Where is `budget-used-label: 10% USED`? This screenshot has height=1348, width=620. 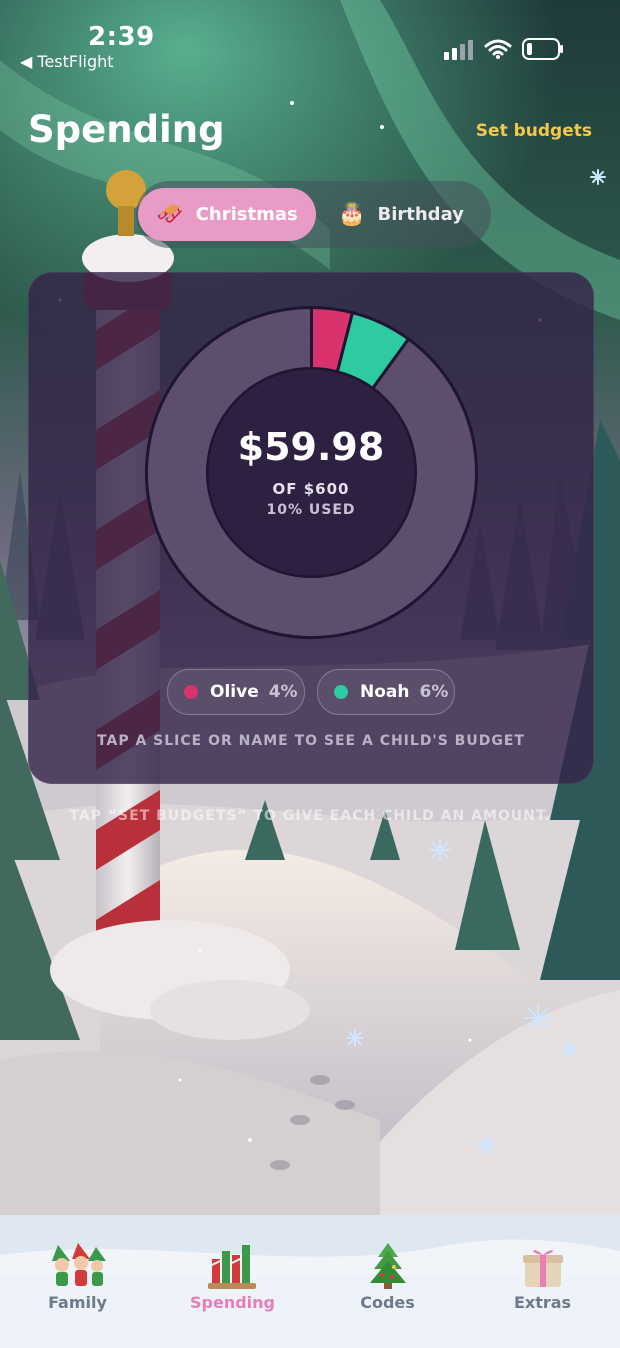
budget-used-label: 10% USED is located at coordinates (311, 510).